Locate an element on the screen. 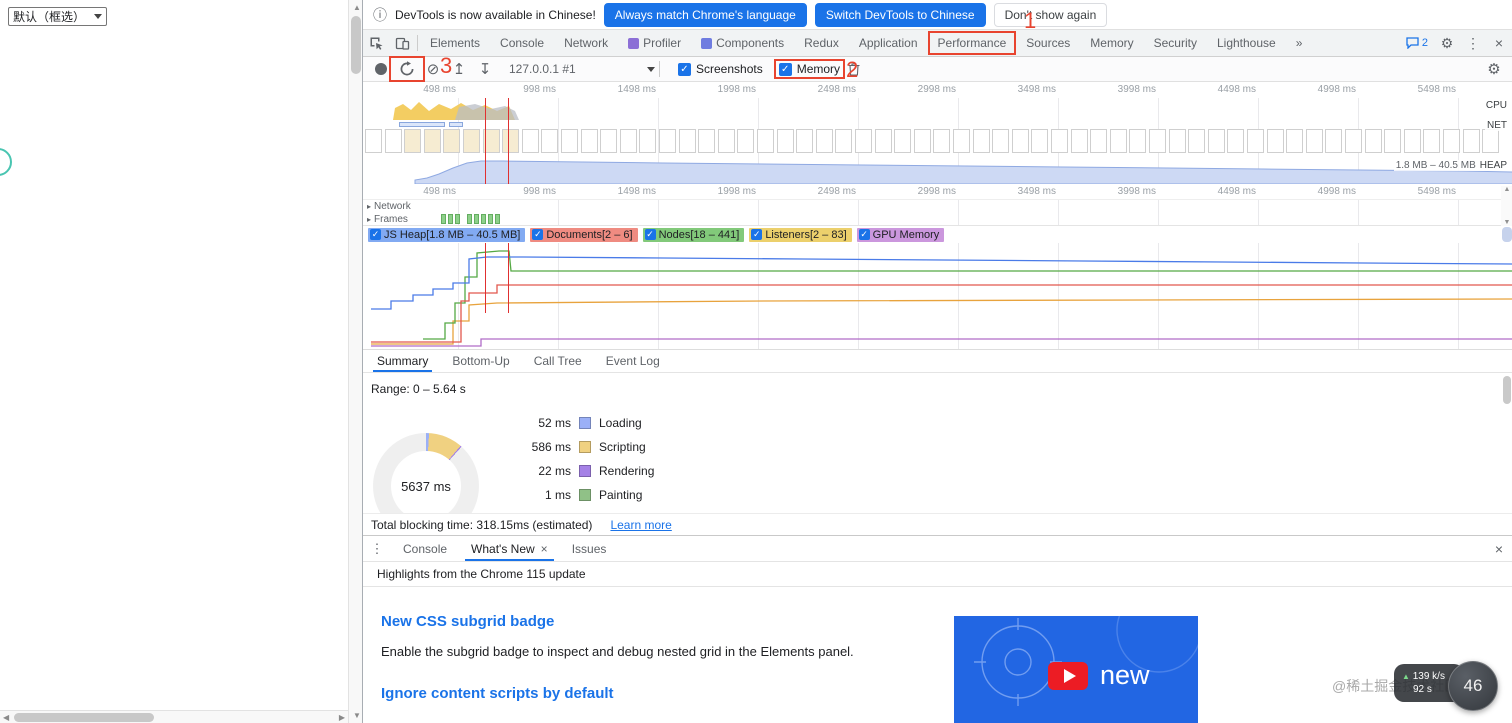  youtube-play-icon is located at coordinates (1068, 676).